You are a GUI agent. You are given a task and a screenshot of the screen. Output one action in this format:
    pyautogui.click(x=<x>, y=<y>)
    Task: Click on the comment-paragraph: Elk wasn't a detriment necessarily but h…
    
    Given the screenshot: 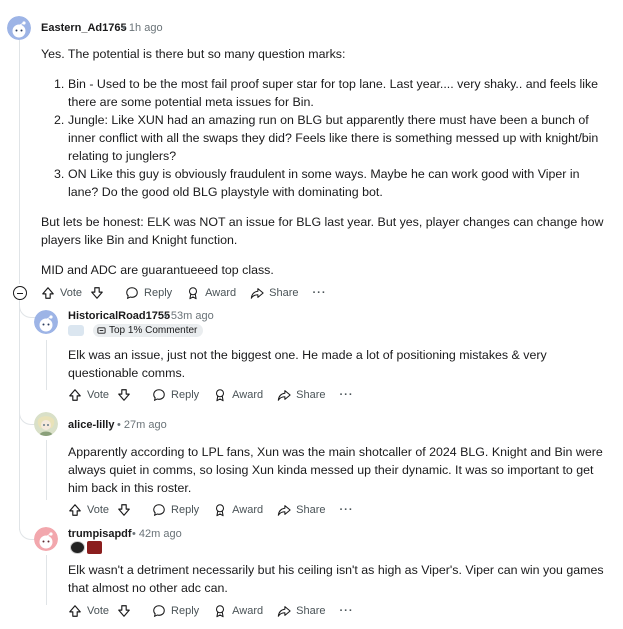 What is the action you would take?
    pyautogui.click(x=336, y=579)
    